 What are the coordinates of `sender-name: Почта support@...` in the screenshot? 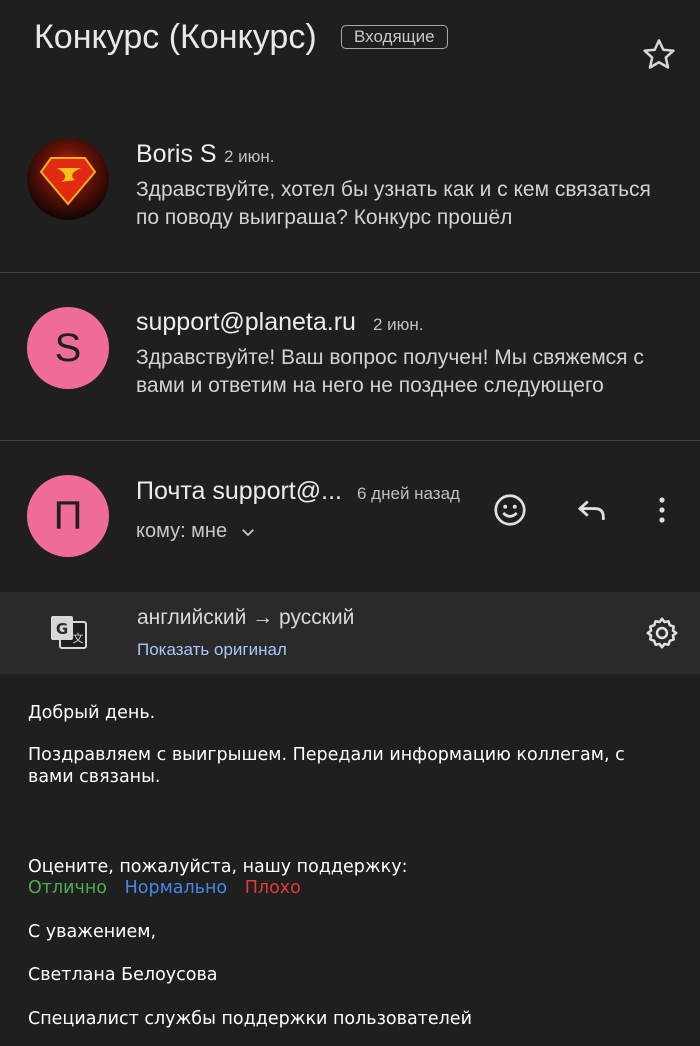 It's located at (239, 491).